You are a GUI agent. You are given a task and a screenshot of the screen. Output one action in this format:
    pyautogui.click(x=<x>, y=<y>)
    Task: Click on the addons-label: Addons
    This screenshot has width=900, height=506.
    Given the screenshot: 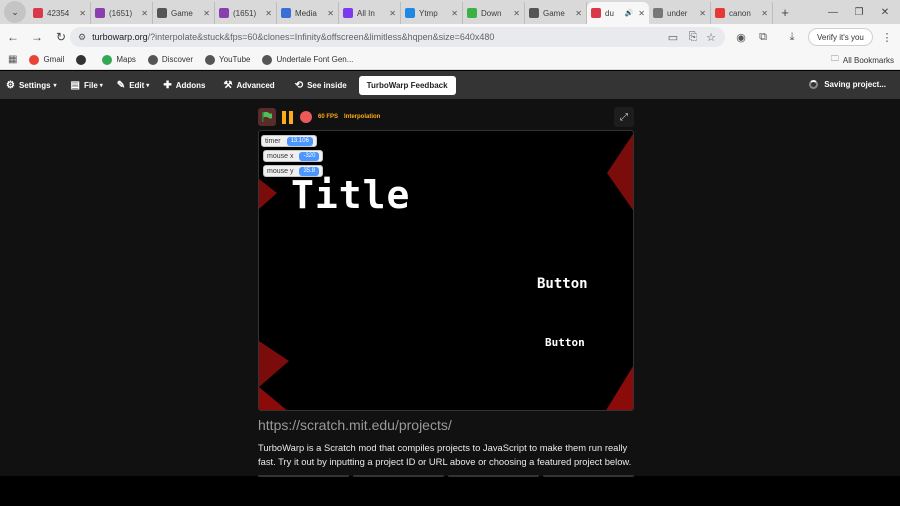 What is the action you would take?
    pyautogui.click(x=190, y=85)
    